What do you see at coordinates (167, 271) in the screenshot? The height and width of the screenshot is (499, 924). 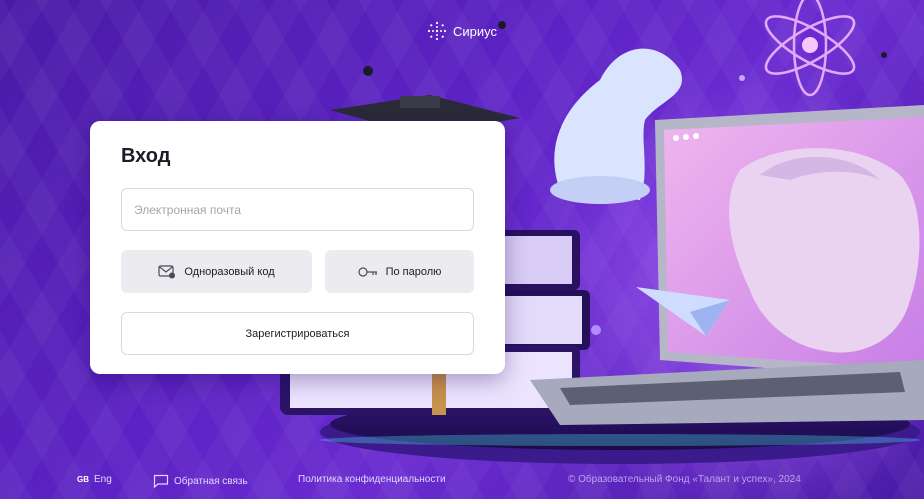 I see `mail-code-icon` at bounding box center [167, 271].